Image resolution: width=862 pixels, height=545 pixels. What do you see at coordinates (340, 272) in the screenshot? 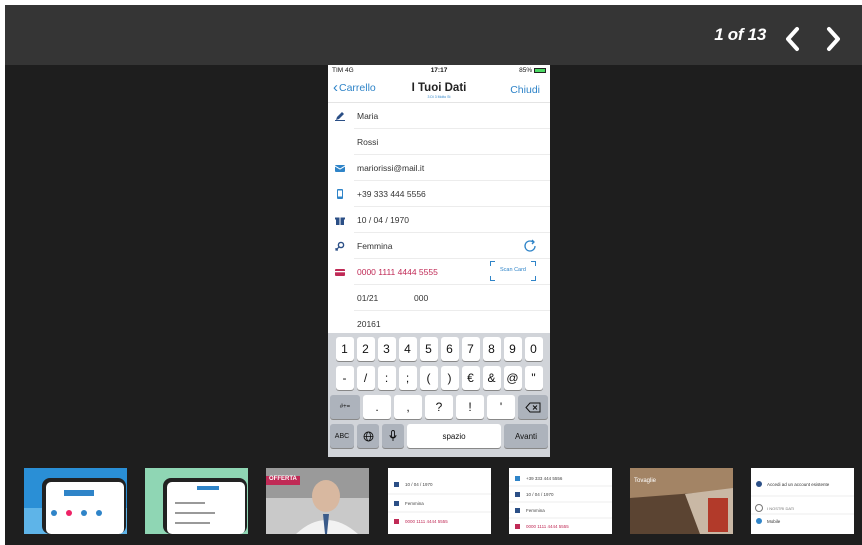
I see `credit-card-icon` at bounding box center [340, 272].